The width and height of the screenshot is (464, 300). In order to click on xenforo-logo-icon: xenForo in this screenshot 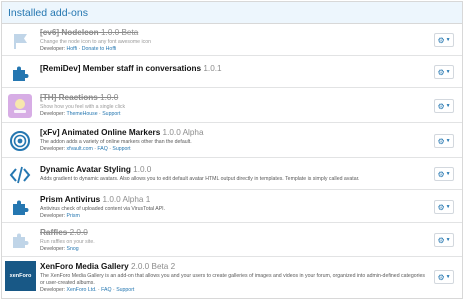, I will do `click(20, 276)`.